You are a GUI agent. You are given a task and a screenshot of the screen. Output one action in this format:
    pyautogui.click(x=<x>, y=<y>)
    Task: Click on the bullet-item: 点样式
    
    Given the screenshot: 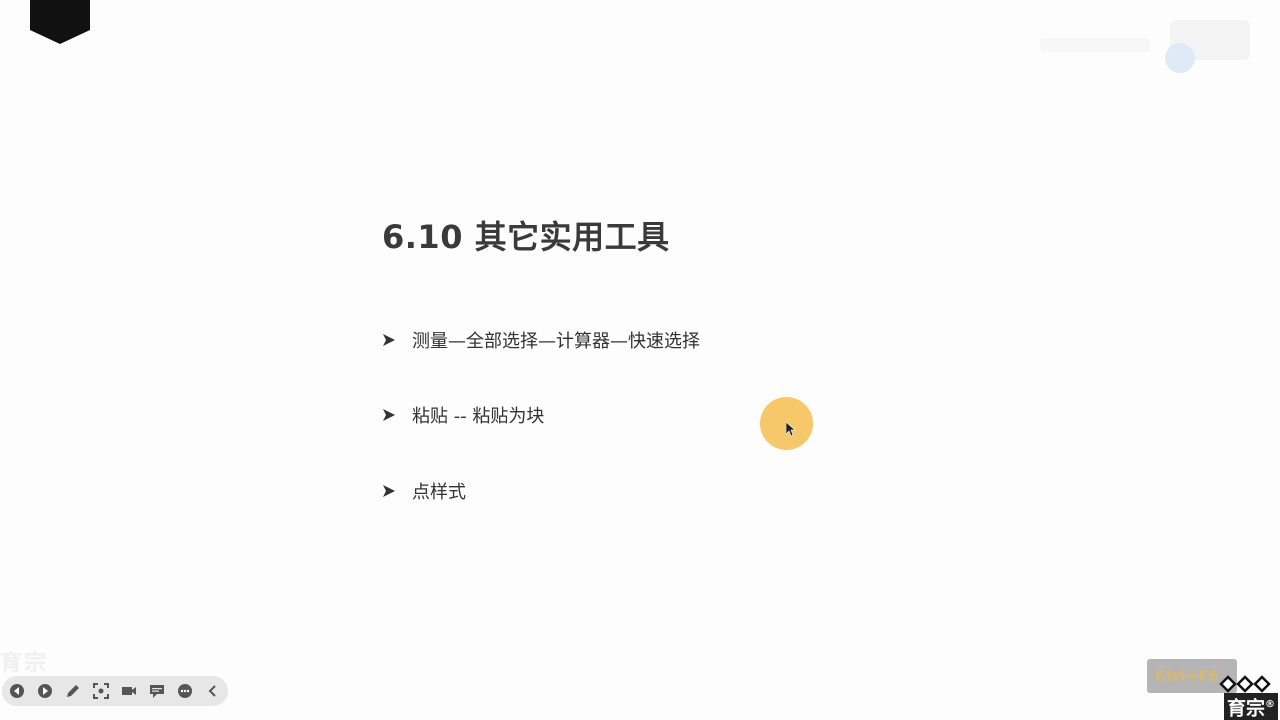 What is the action you would take?
    pyautogui.click(x=424, y=491)
    